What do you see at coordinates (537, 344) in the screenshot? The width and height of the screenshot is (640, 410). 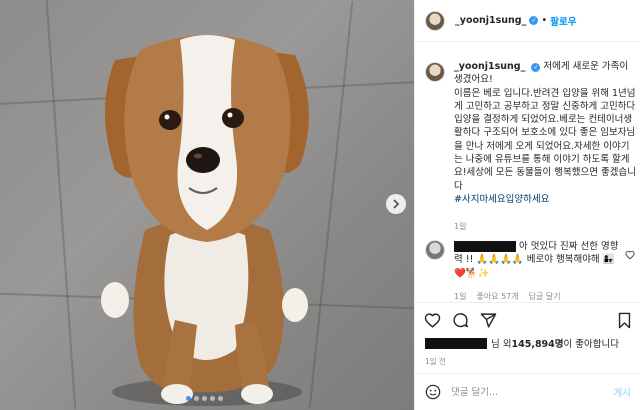 I see `likes-count: 145,894명` at bounding box center [537, 344].